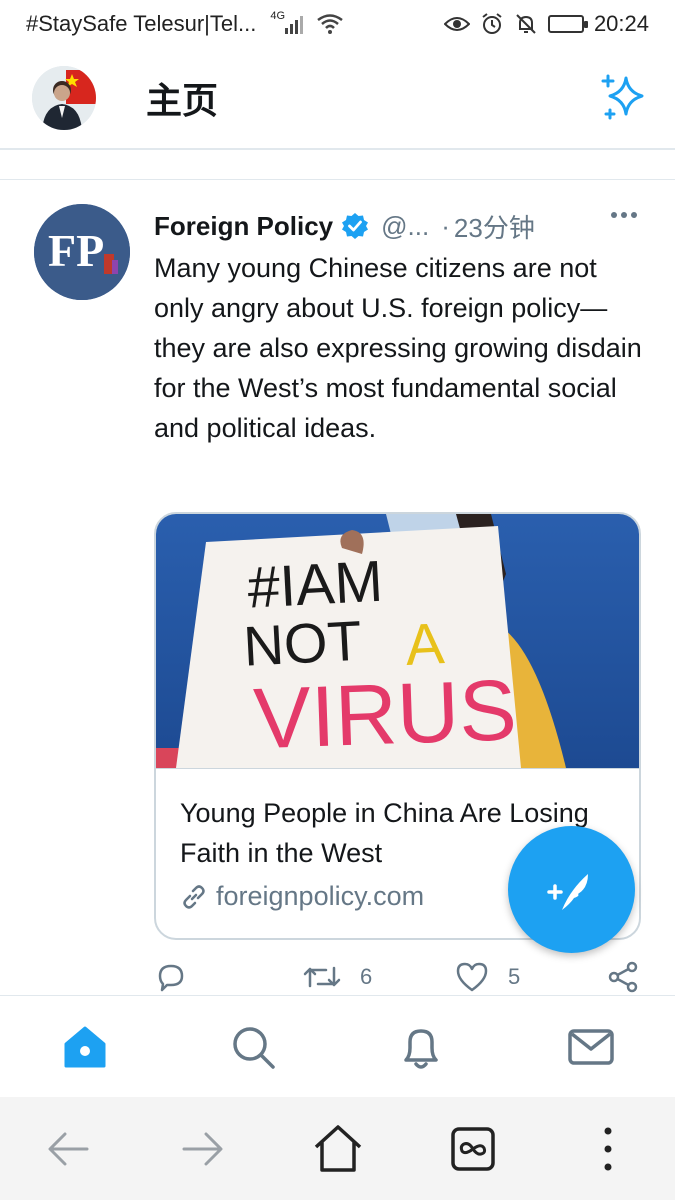 The width and height of the screenshot is (675, 1200). I want to click on status-right: 20:24, so click(546, 24).